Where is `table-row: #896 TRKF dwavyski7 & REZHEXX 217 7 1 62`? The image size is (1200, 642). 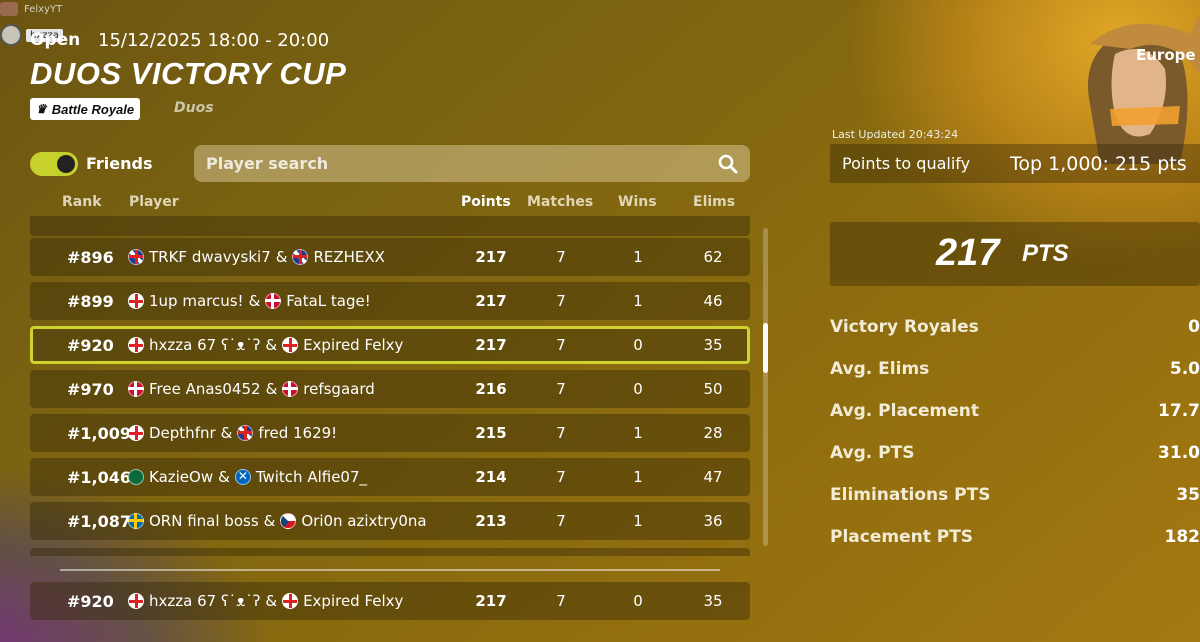 table-row: #896 TRKF dwavyski7 & REZHEXX 217 7 1 62 is located at coordinates (390, 257).